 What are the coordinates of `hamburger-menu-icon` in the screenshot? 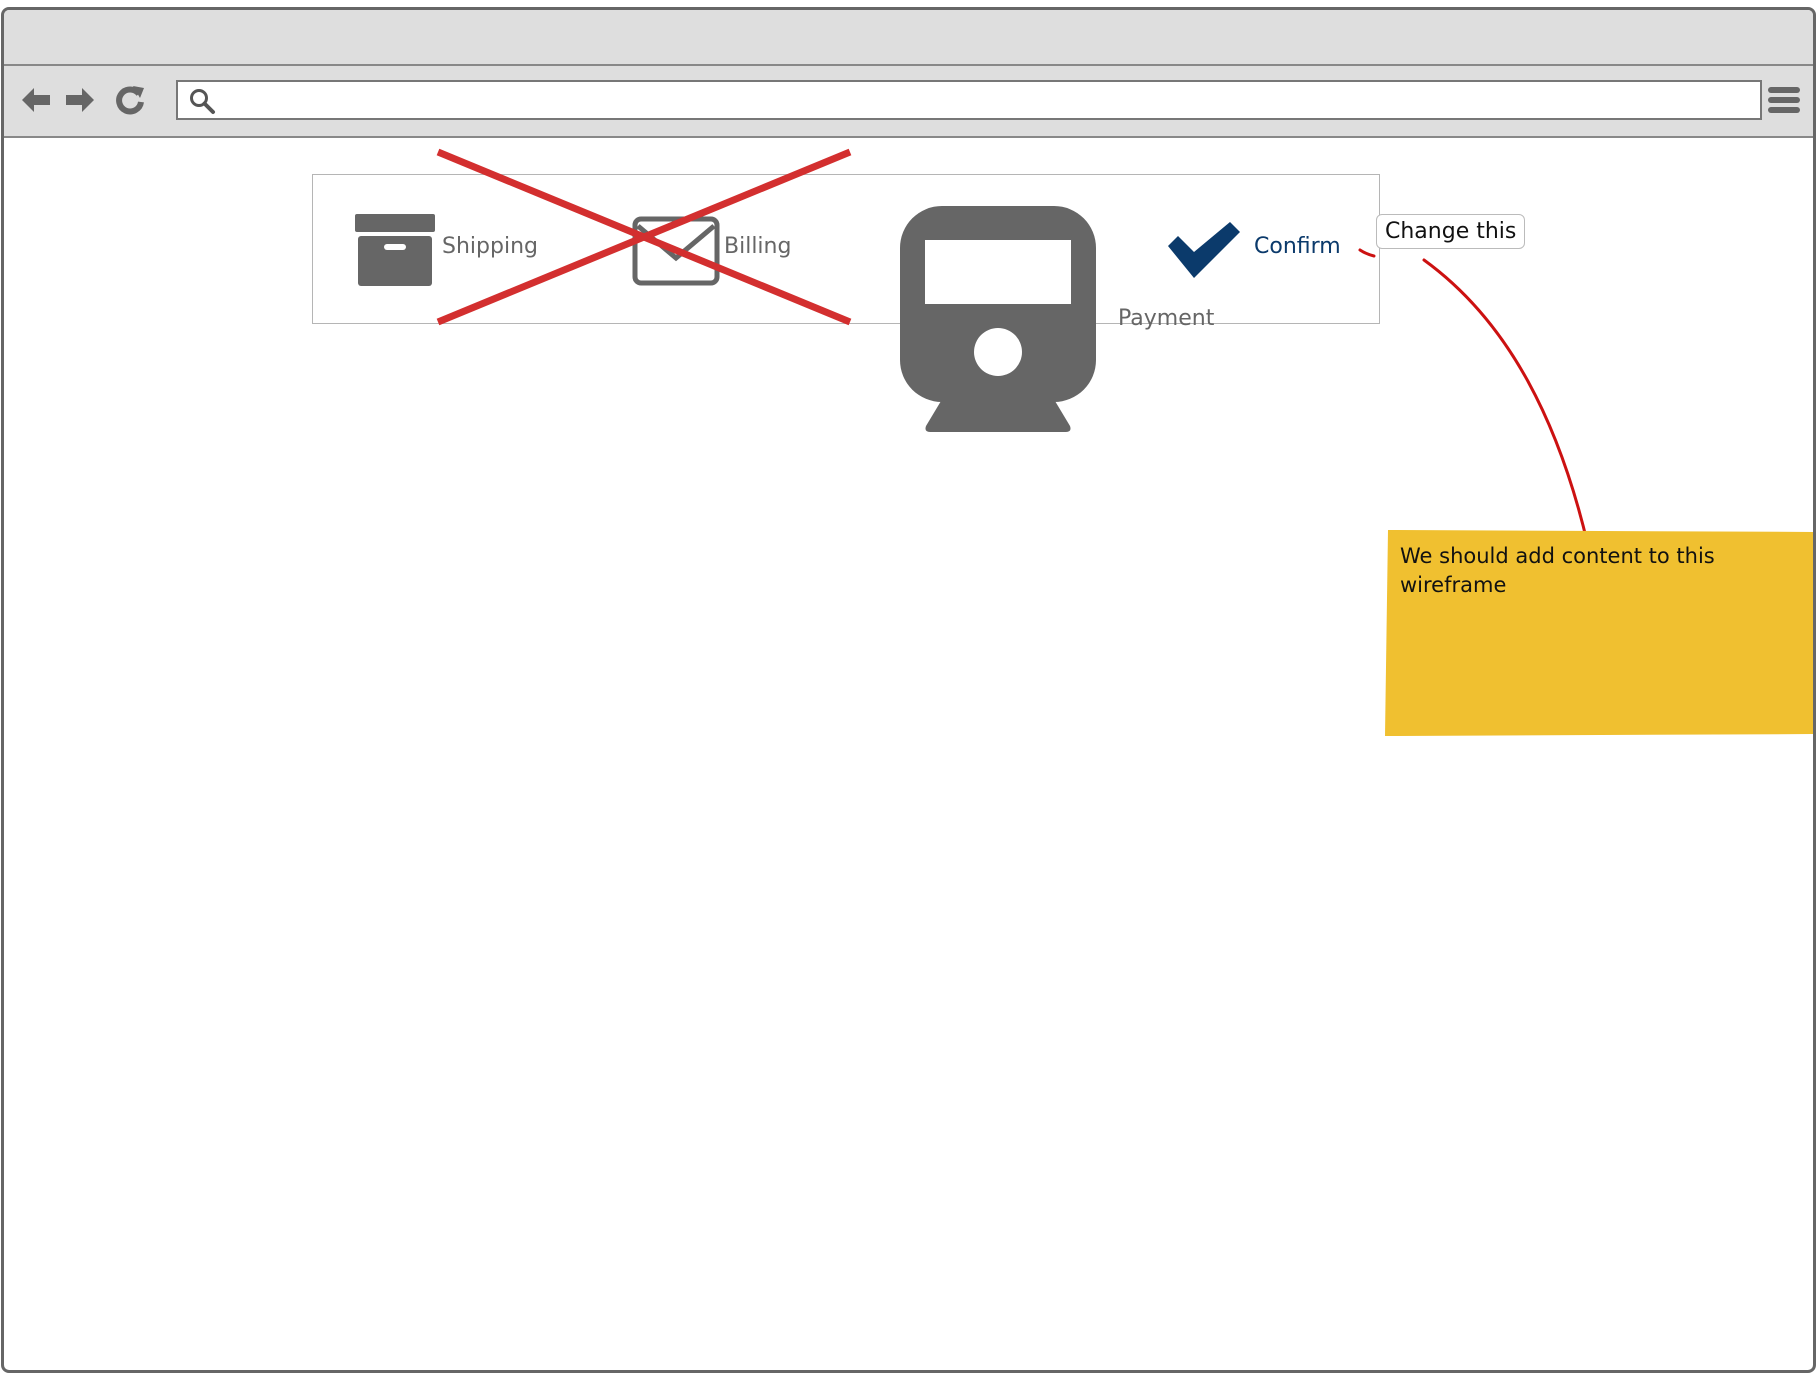 It's located at (1784, 100).